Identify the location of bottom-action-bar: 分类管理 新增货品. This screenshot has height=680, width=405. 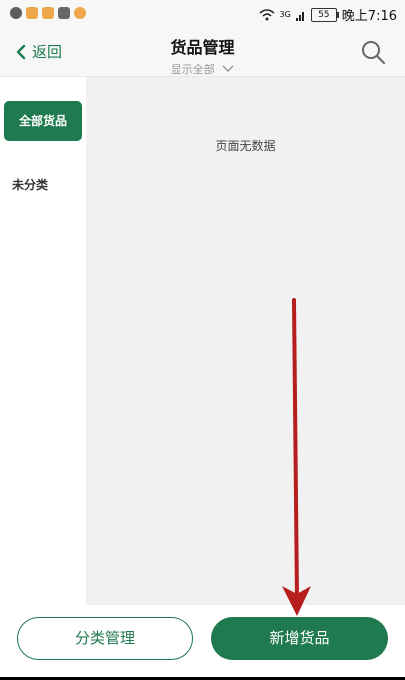
(202, 642).